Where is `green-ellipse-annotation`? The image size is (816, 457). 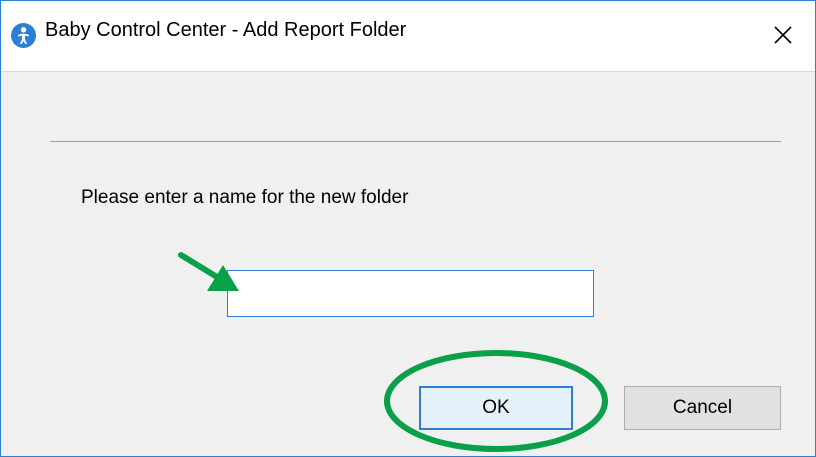
green-ellipse-annotation is located at coordinates (496, 401).